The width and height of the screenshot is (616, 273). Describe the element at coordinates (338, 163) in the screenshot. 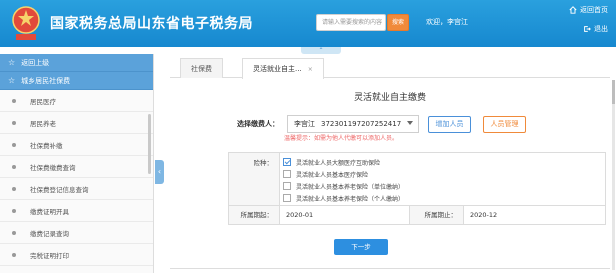

I see `insurance-option-label: 灵活就业人员大额医疗互助保险` at that location.